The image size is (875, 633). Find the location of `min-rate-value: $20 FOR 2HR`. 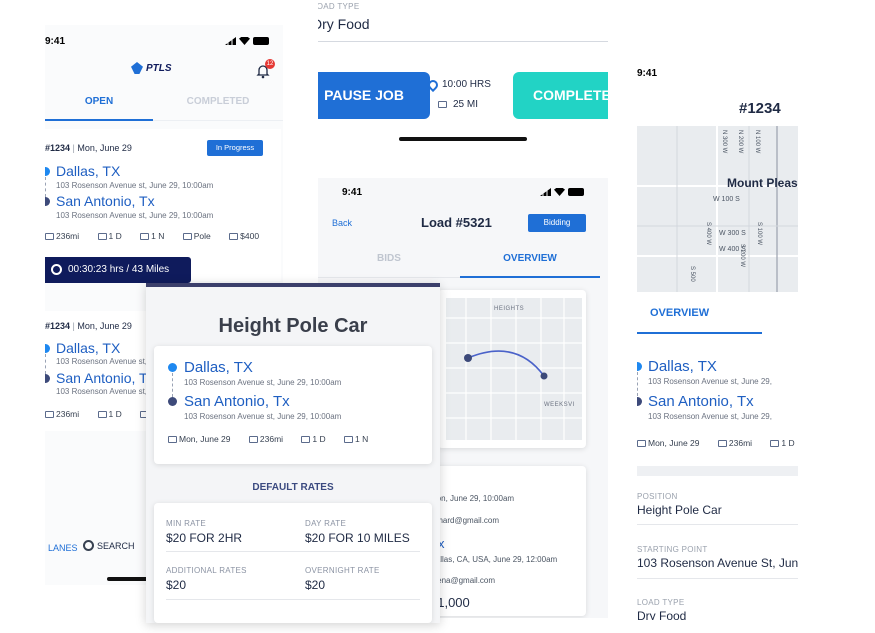

min-rate-value: $20 FOR 2HR is located at coordinates (204, 538).